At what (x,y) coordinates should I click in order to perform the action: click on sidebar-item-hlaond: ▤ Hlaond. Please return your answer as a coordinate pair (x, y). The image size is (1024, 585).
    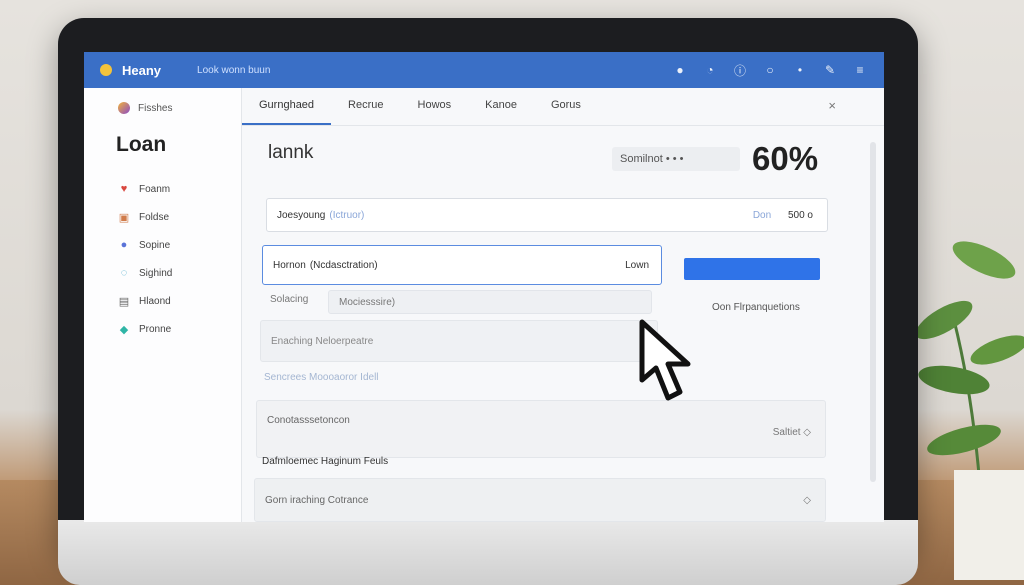
    Looking at the image, I should click on (162, 301).